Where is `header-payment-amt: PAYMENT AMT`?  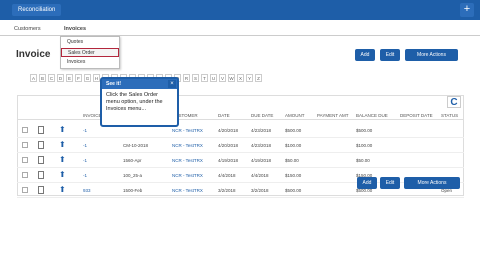
header-payment-amt: PAYMENT AMT is located at coordinates (333, 115).